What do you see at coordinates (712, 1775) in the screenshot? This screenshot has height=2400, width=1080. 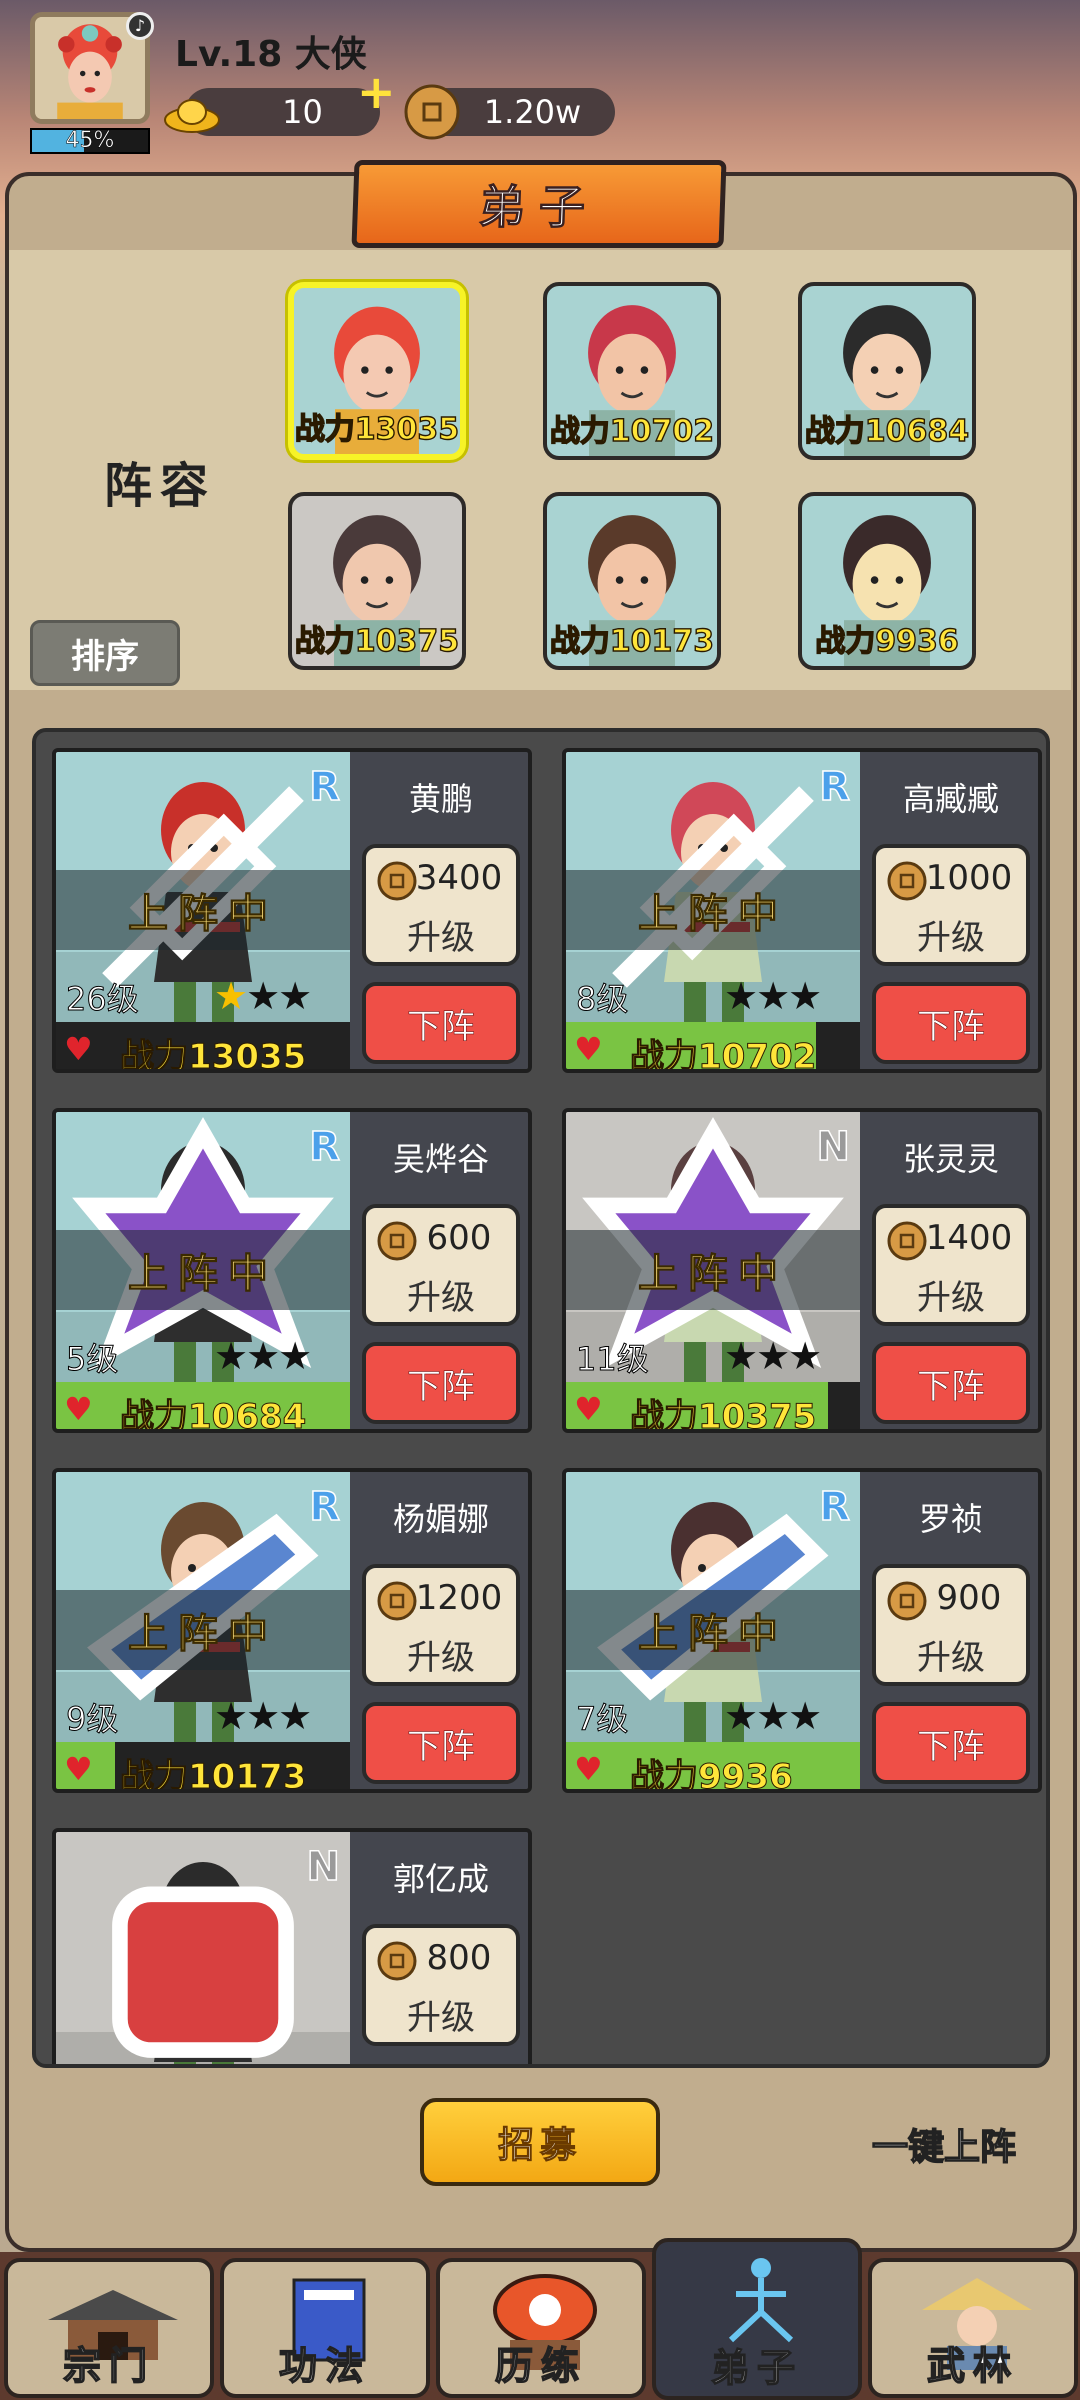 I see `disciple-power: 战力9936` at bounding box center [712, 1775].